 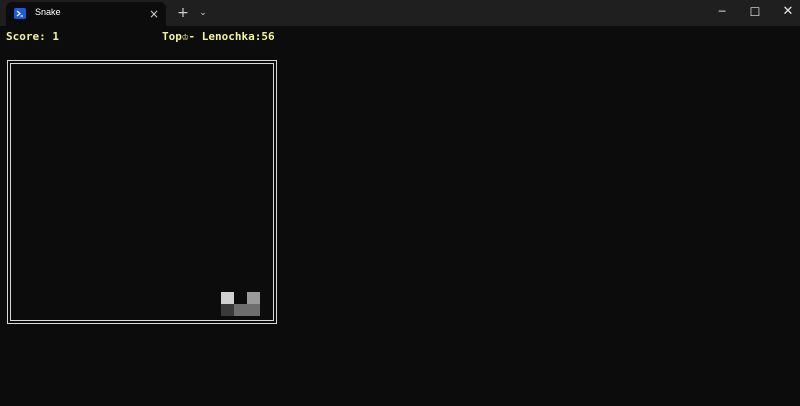 I want to click on title-bar: Snake × + ⌄ ─ ☐ ✕, so click(x=400, y=13).